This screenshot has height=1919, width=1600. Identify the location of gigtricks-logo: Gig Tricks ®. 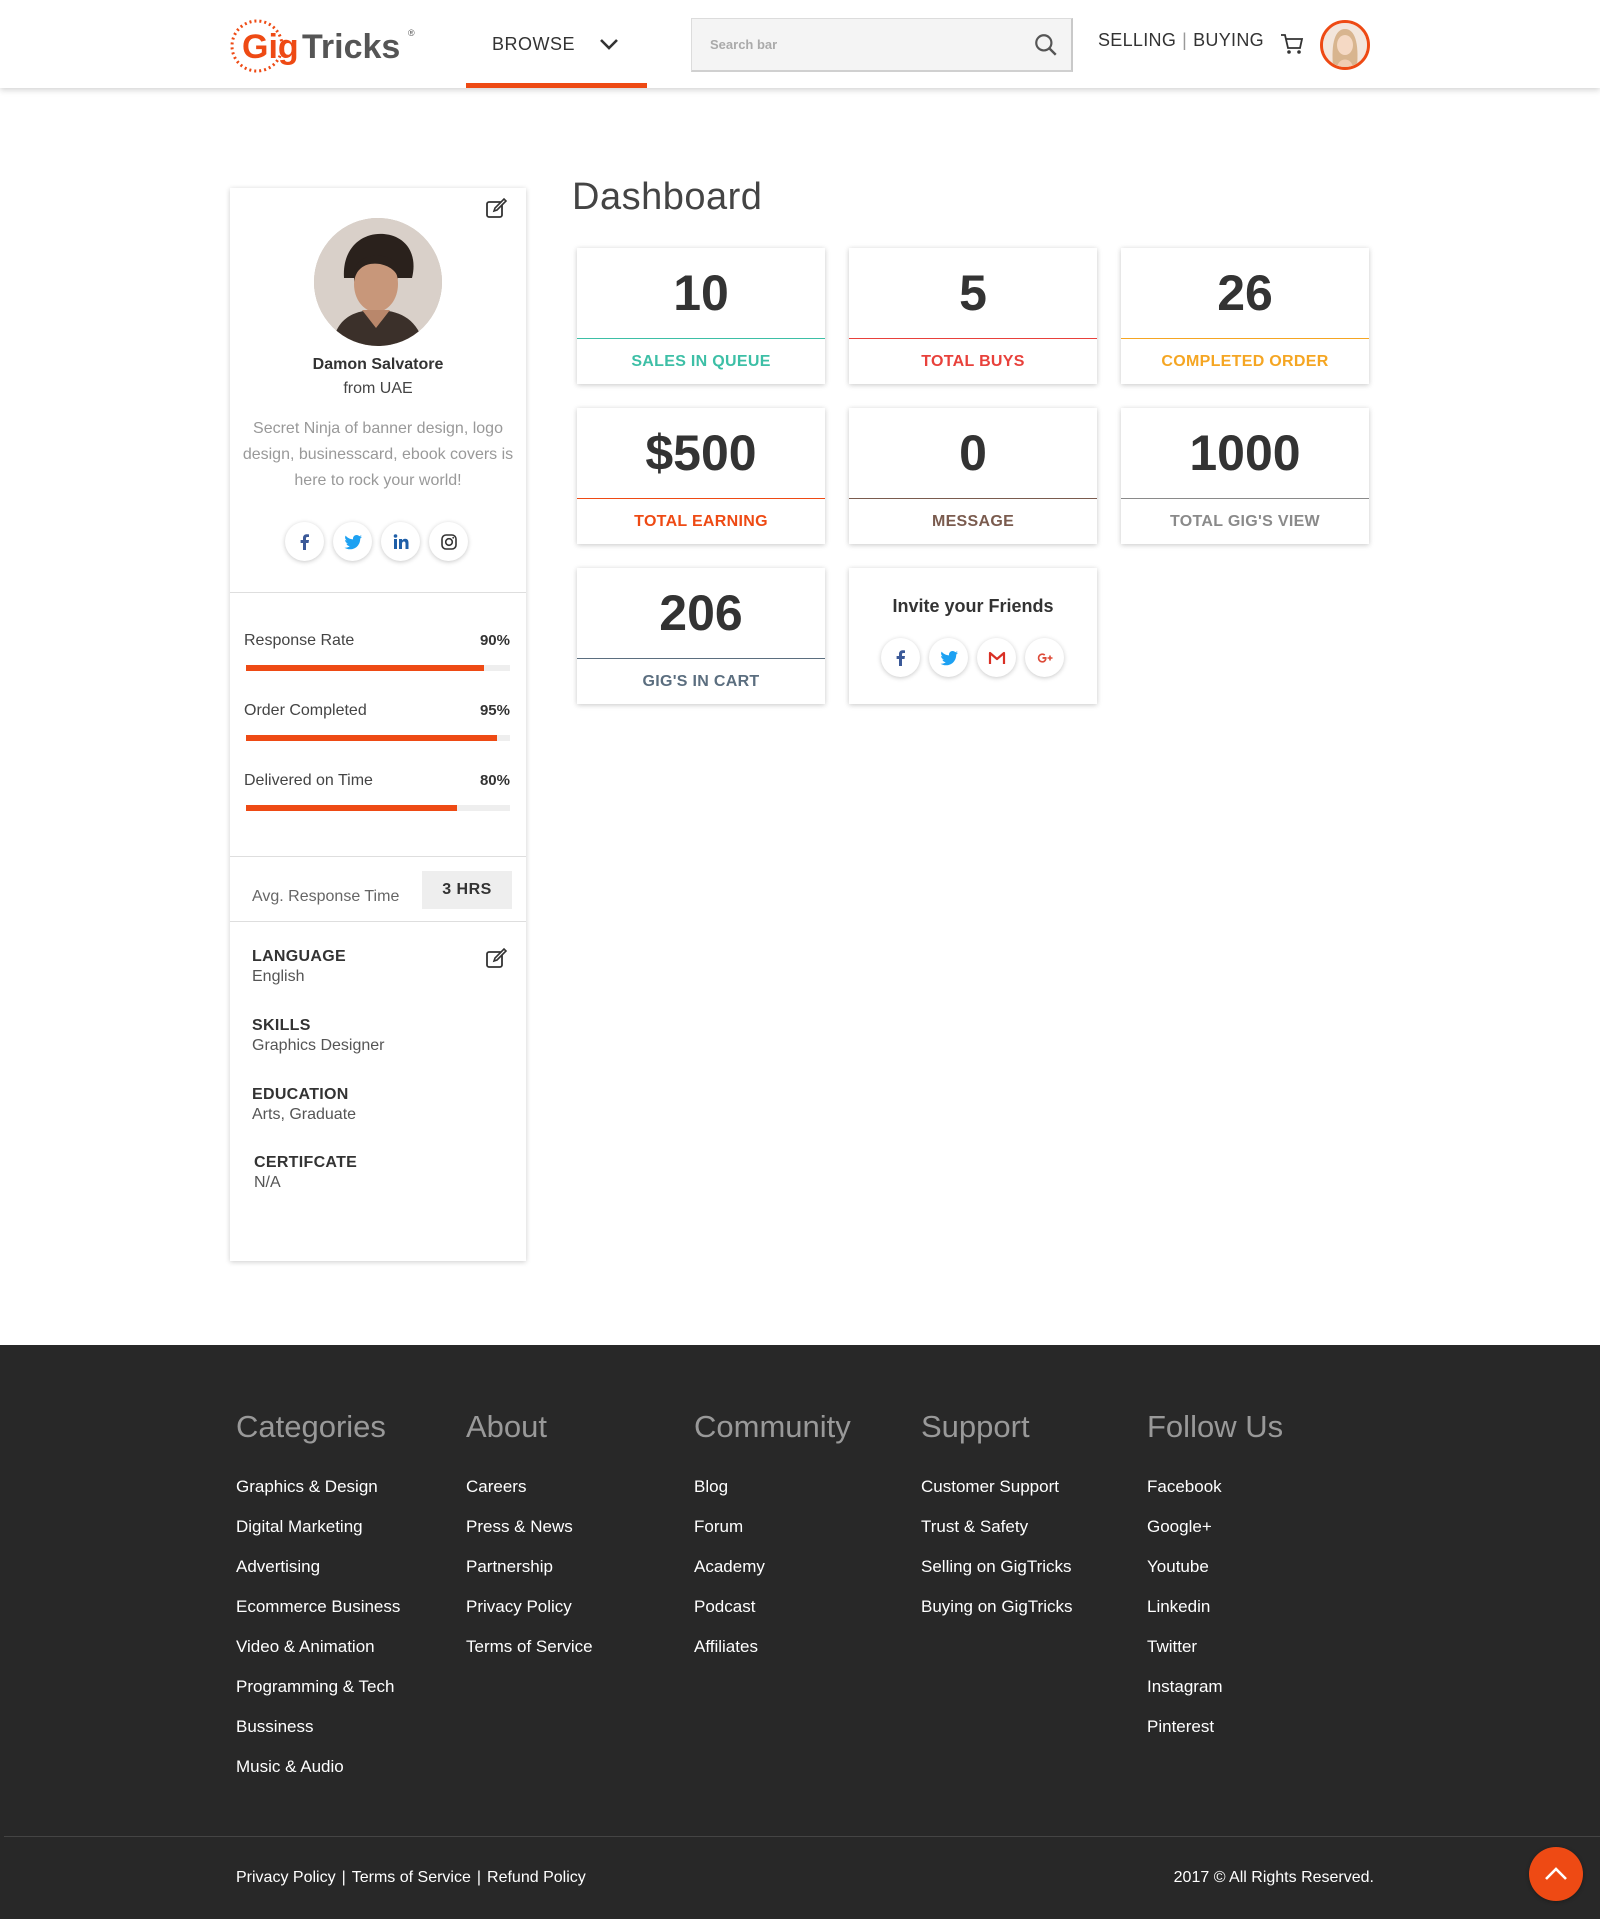
(325, 46).